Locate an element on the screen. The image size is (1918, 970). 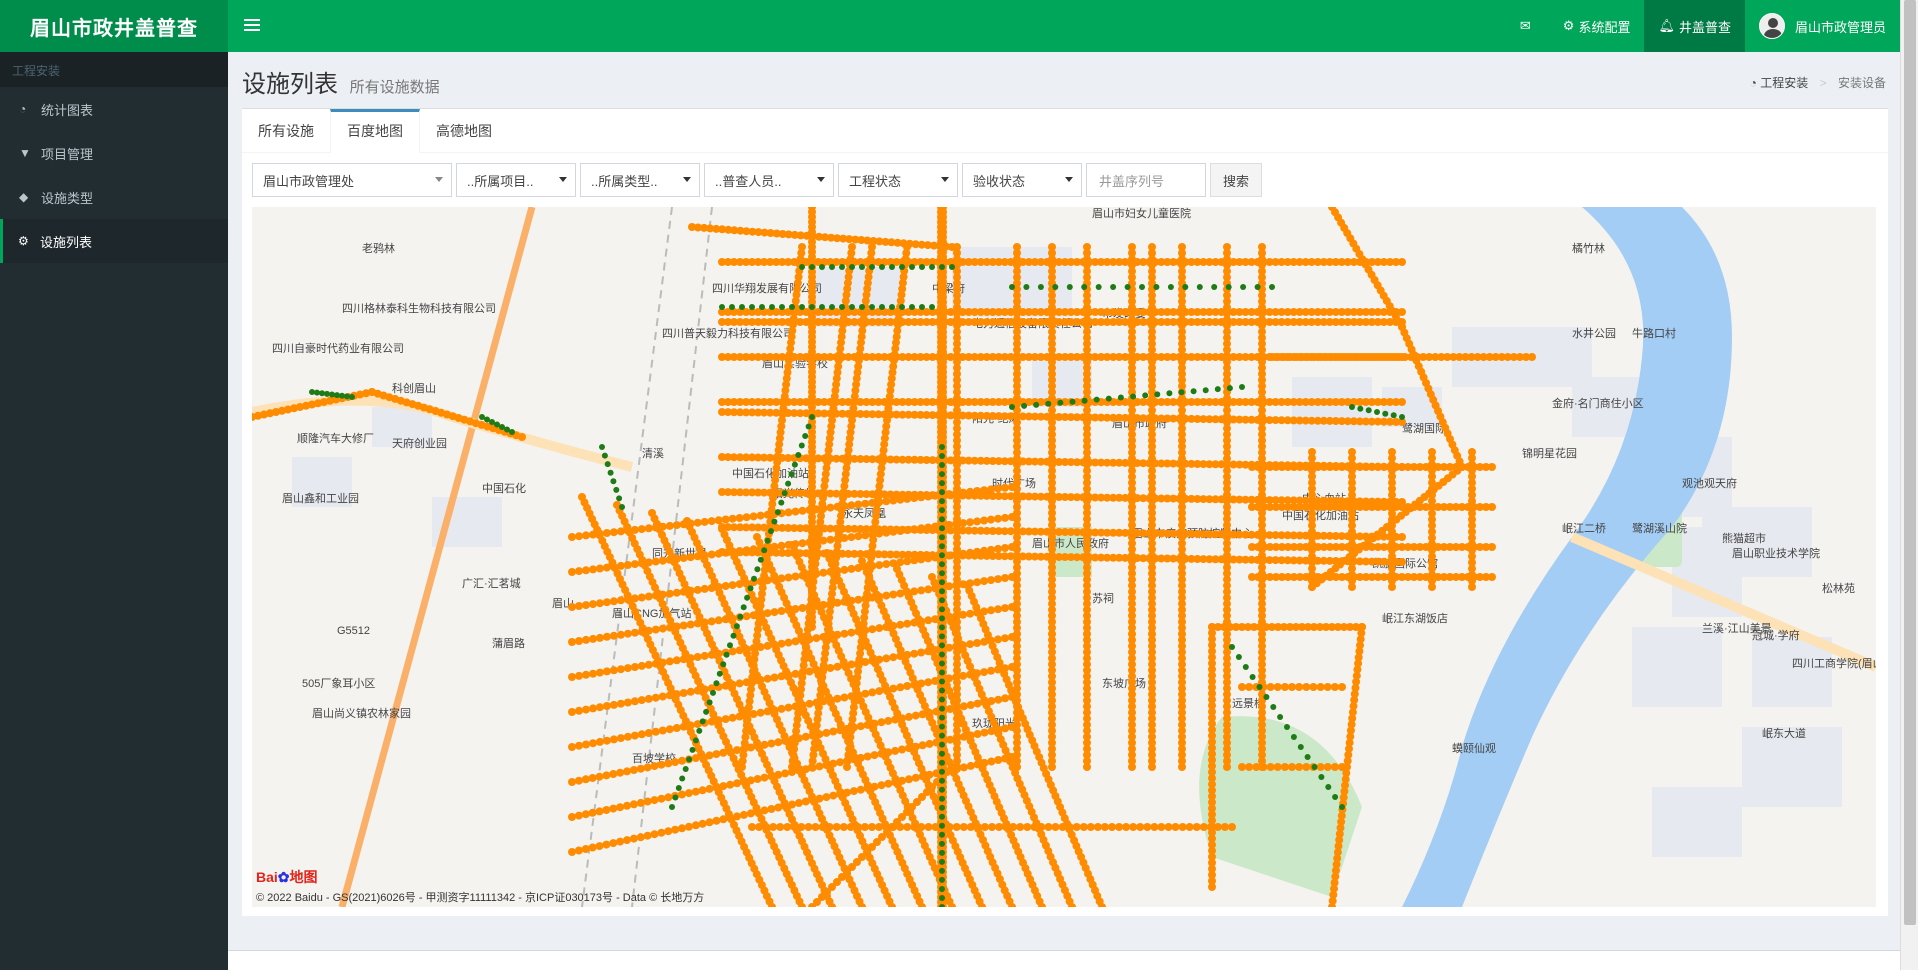
tab-baidu-map: 百度地图 is located at coordinates (375, 131).